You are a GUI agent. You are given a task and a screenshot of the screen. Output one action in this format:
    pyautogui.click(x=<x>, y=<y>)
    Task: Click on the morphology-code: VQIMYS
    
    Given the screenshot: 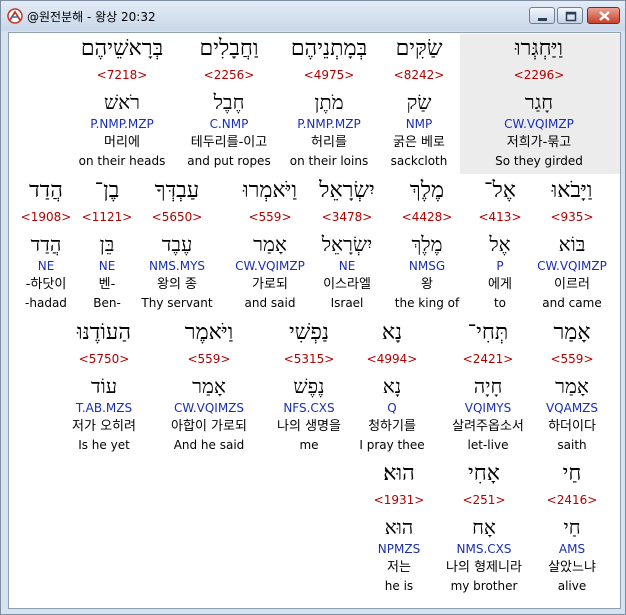 What is the action you would take?
    pyautogui.click(x=488, y=408)
    